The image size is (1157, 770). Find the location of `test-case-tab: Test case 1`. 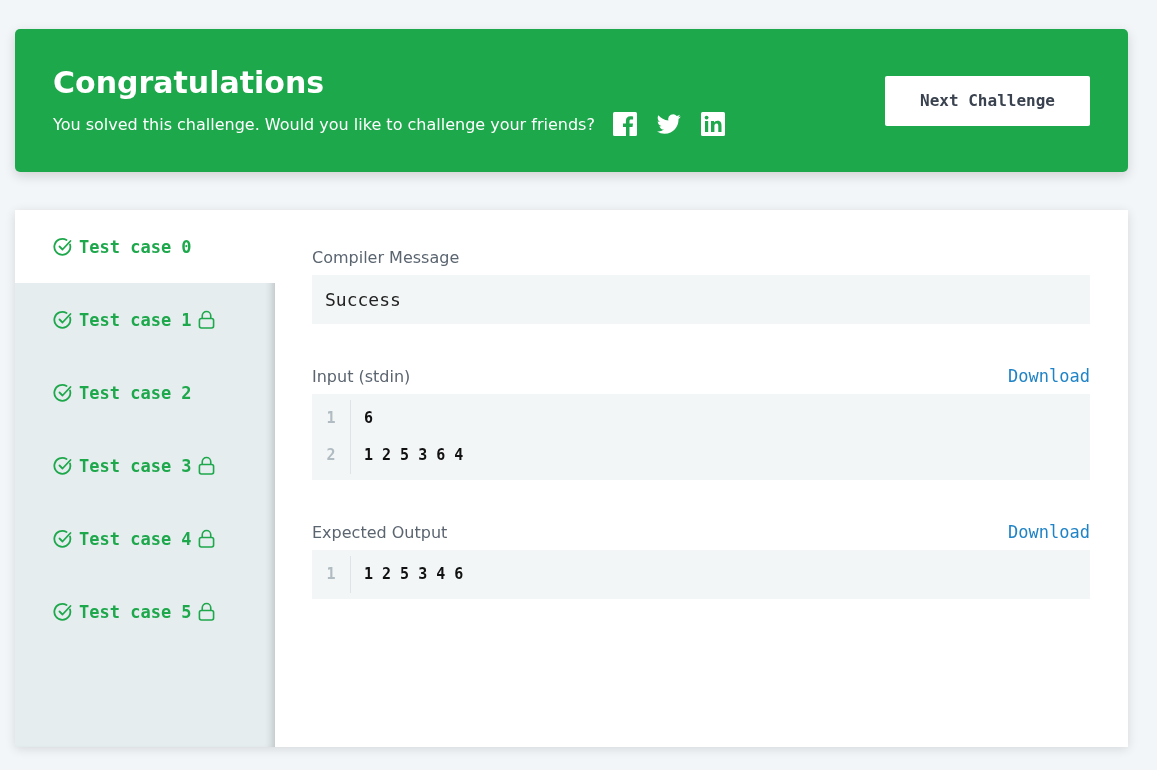

test-case-tab: Test case 1 is located at coordinates (145, 319).